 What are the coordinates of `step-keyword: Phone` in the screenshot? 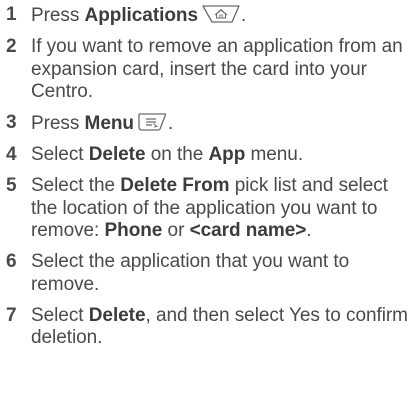 It's located at (133, 230).